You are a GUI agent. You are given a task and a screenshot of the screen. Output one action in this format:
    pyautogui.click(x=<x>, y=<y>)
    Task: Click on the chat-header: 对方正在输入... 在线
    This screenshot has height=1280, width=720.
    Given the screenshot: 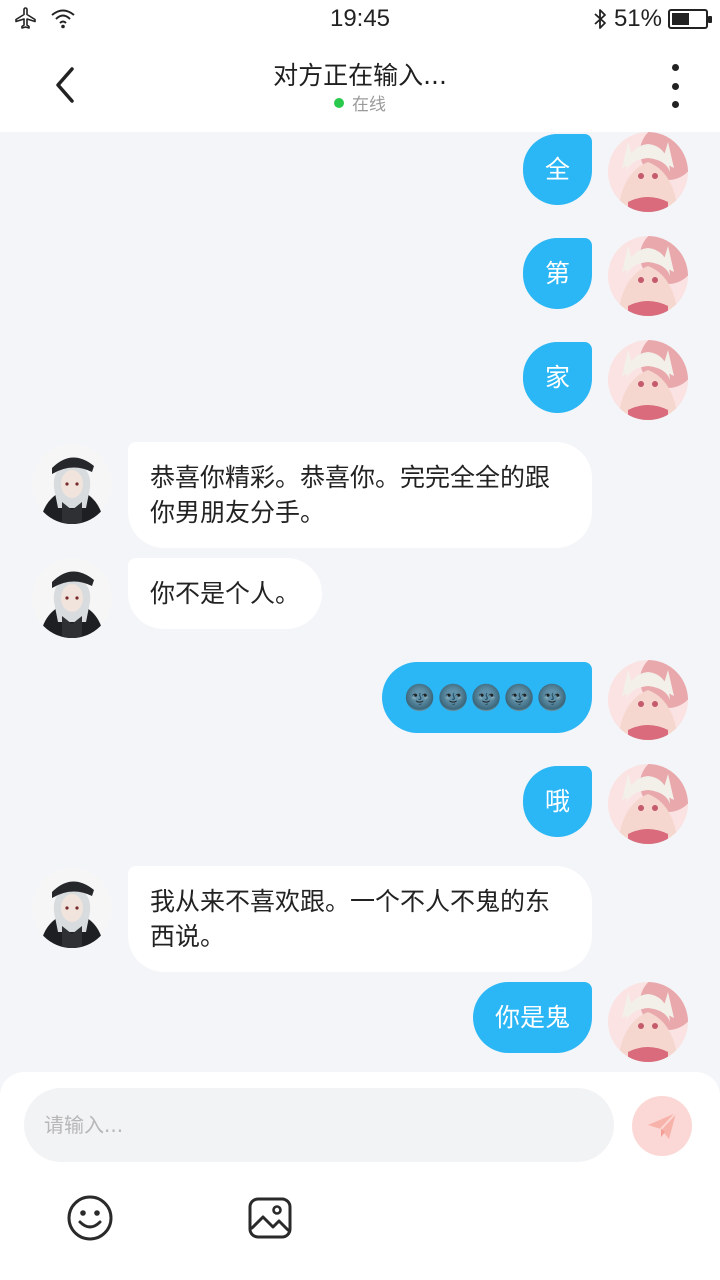 What is the action you would take?
    pyautogui.click(x=360, y=85)
    